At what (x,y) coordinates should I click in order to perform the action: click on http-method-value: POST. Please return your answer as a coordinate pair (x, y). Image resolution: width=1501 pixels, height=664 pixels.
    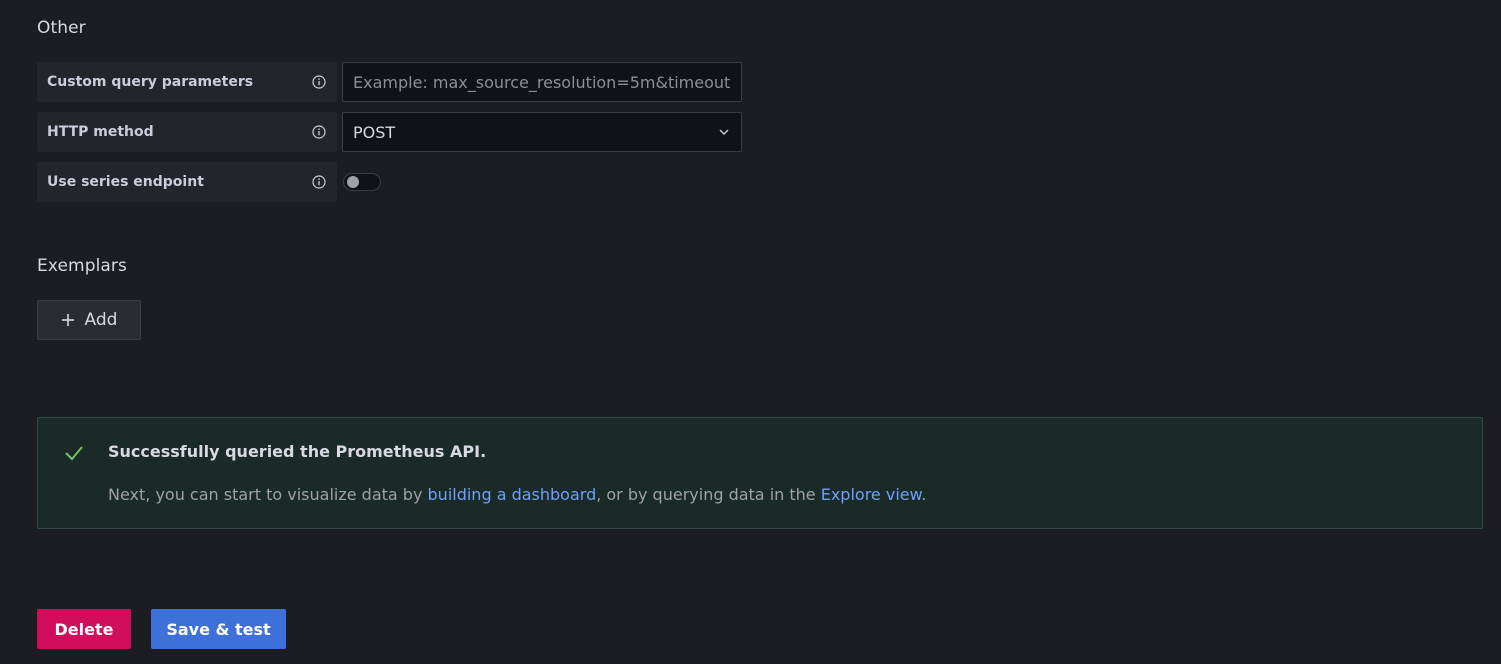
    Looking at the image, I should click on (374, 132).